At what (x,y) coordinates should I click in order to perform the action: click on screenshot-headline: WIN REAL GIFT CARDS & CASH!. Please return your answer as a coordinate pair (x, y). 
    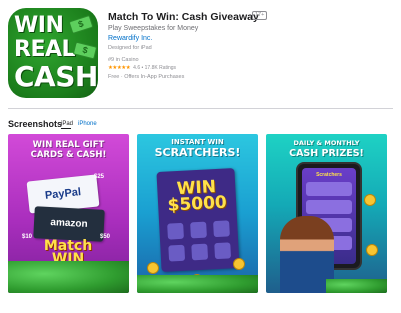
    Looking at the image, I should click on (68, 150).